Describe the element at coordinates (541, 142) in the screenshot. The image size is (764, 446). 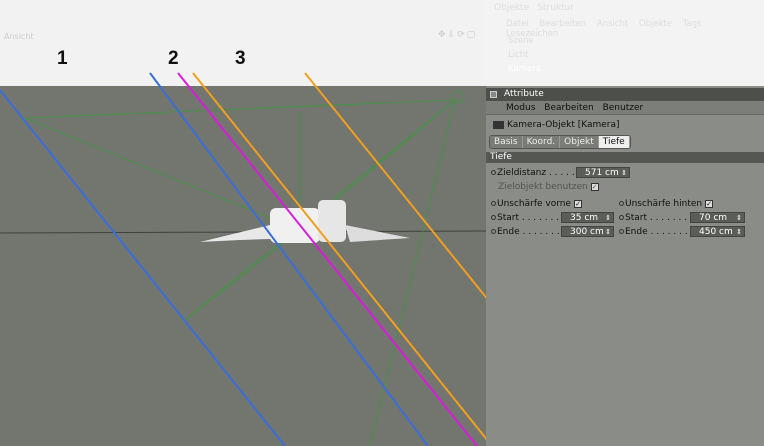
I see `tab-koord: Koord.` at that location.